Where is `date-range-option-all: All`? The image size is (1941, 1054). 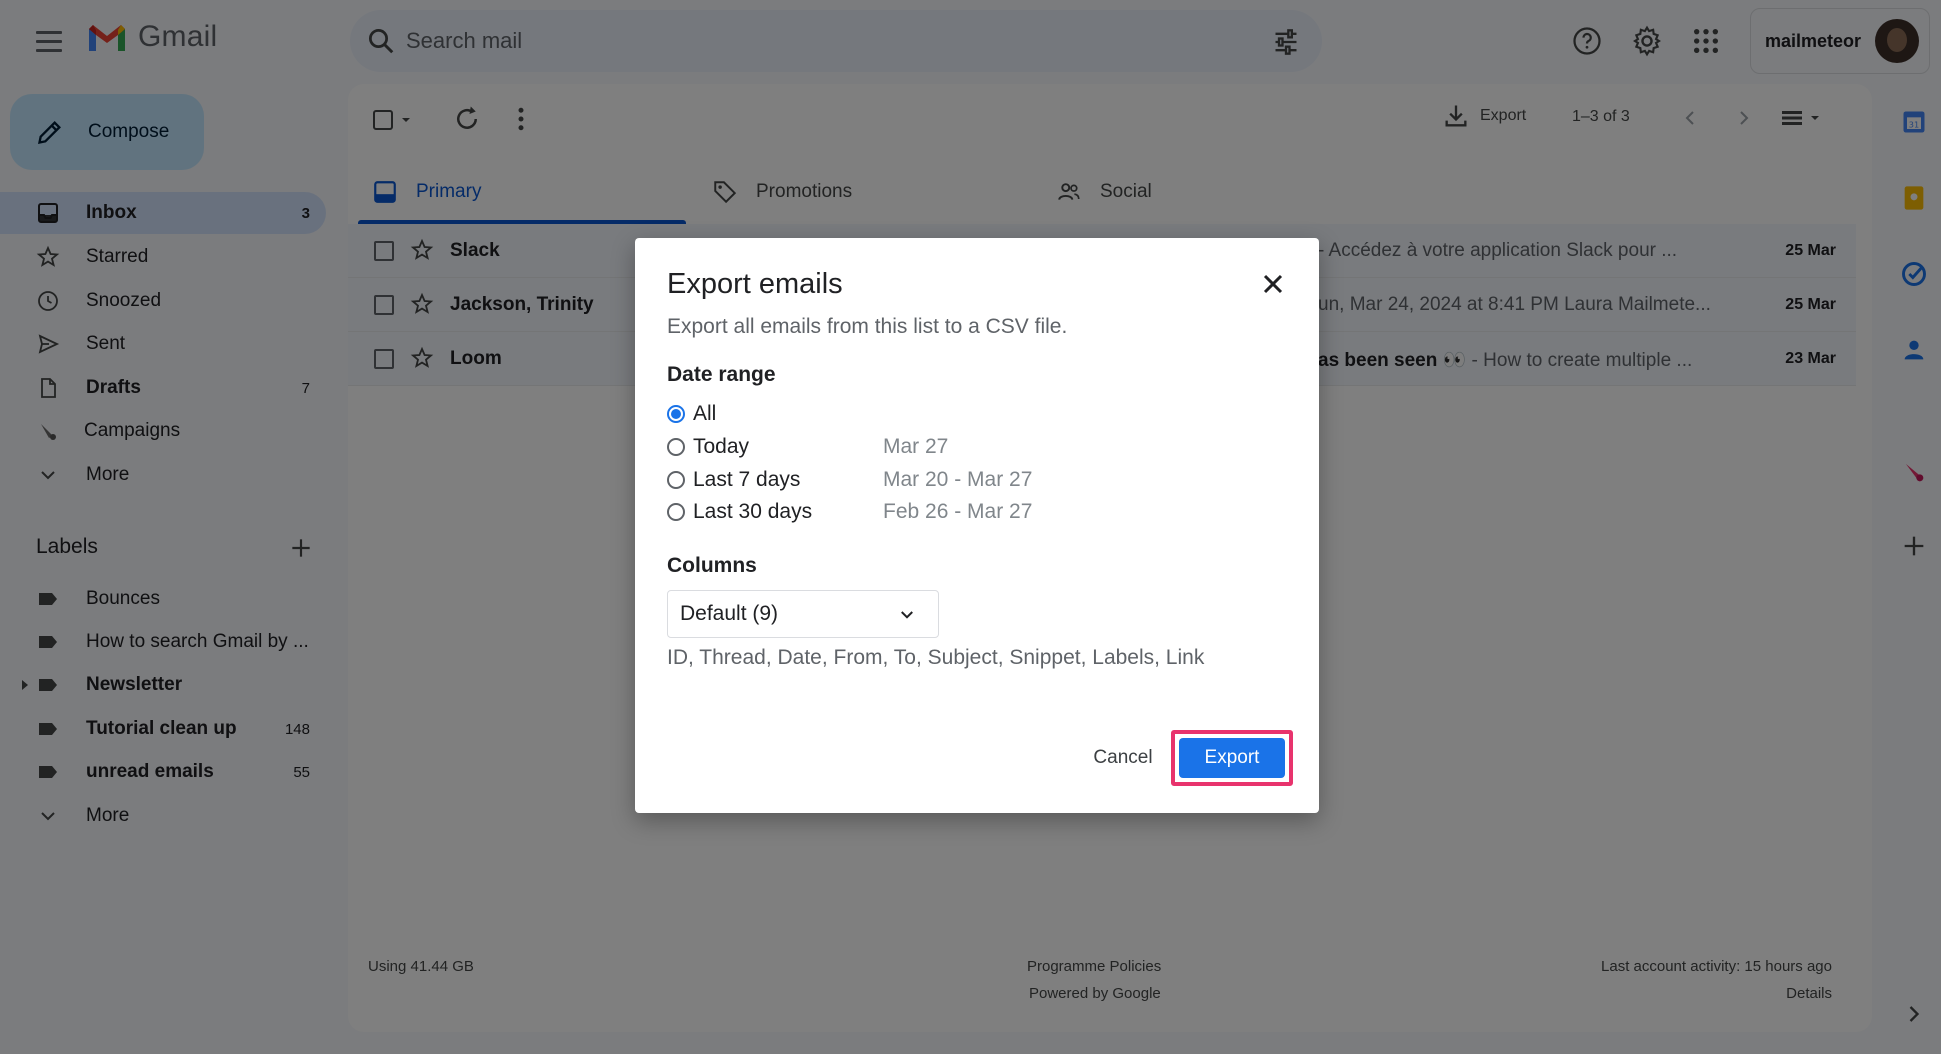 date-range-option-all: All is located at coordinates (917, 414).